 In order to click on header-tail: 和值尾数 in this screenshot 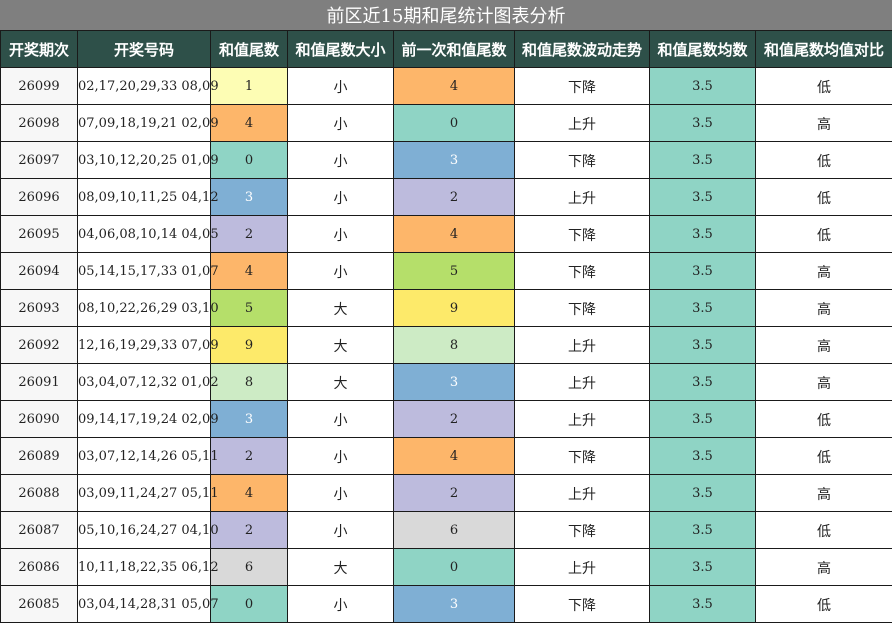, I will do `click(249, 49)`.